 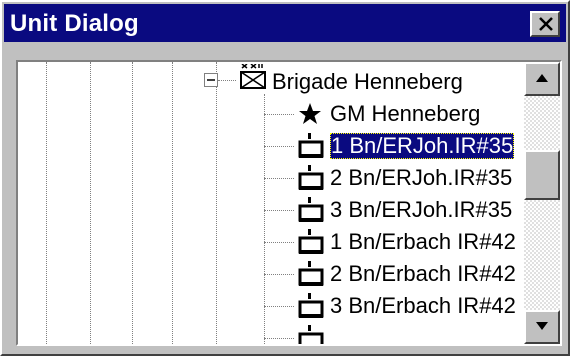 I want to click on tree-item-battalion: 3 Bn/ERJoh.IR#35, so click(x=271, y=211).